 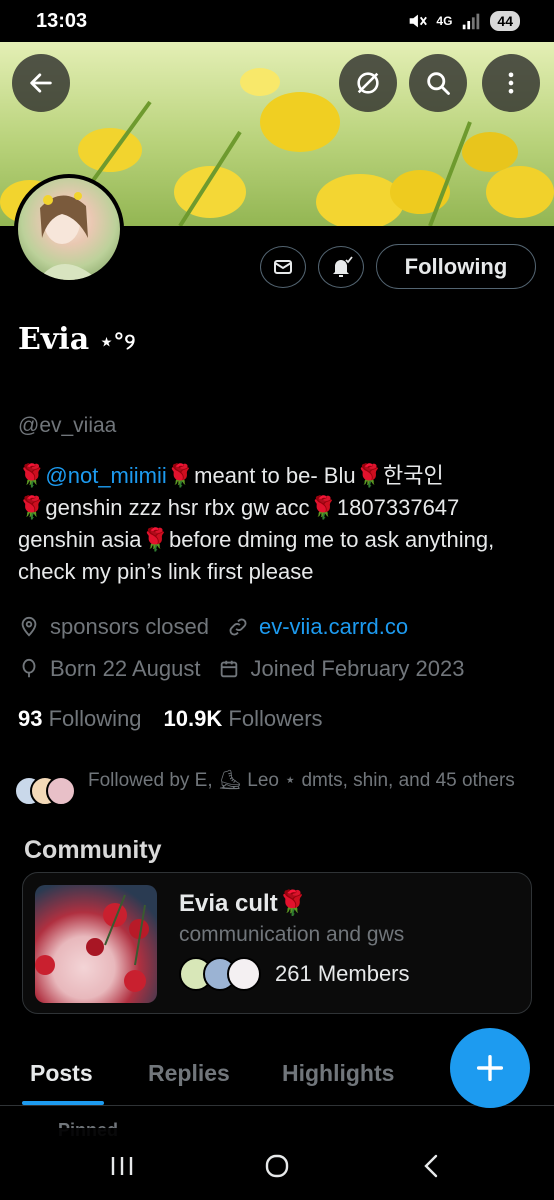 I want to click on mute-icon, so click(x=419, y=21).